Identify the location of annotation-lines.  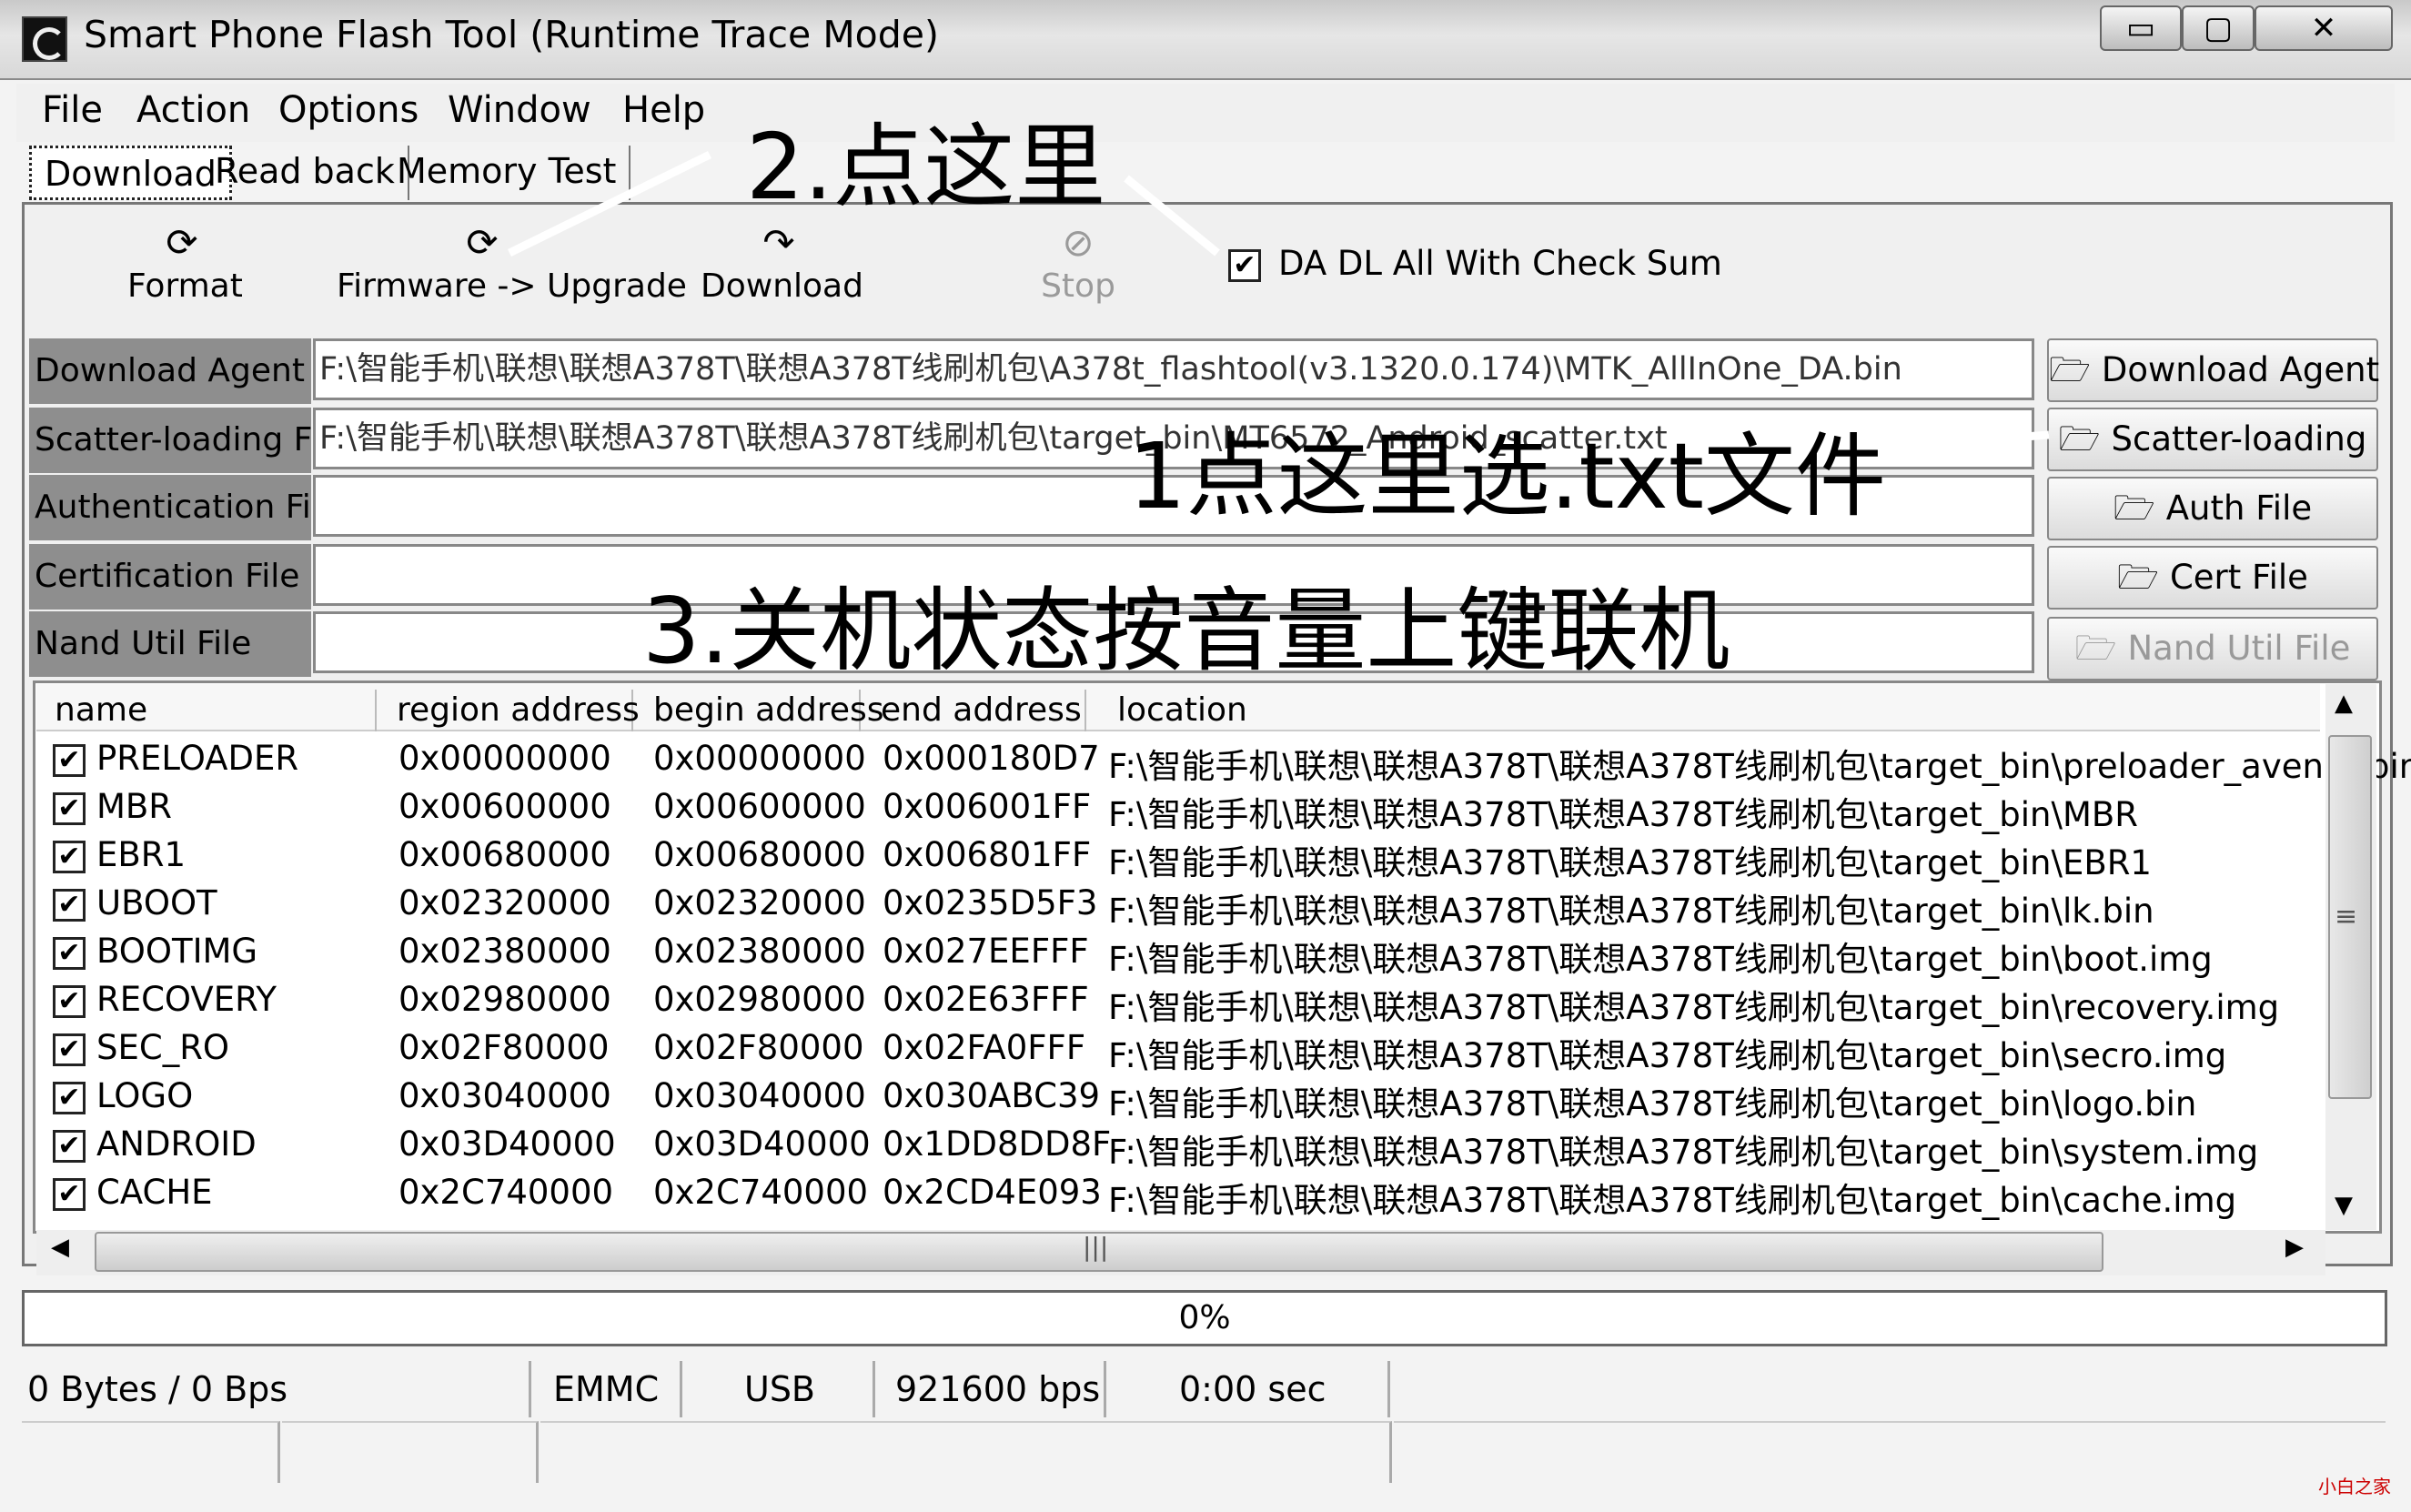
(1279, 300).